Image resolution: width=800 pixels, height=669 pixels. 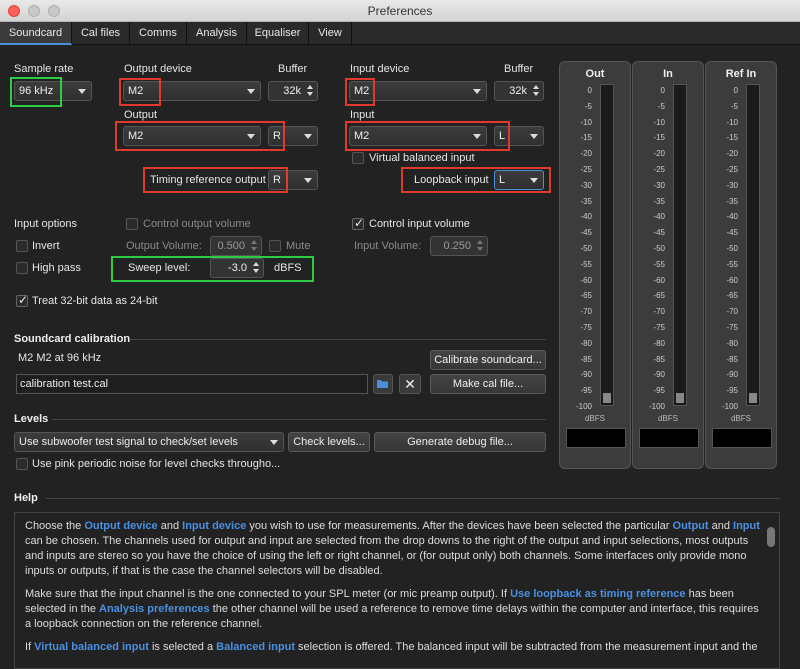 What do you see at coordinates (732, 185) in the screenshot?
I see `meter-tick-label: -30` at bounding box center [732, 185].